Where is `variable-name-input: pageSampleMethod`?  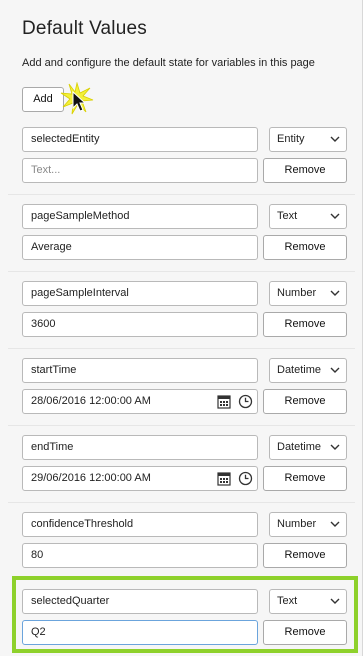 variable-name-input: pageSampleMethod is located at coordinates (140, 216).